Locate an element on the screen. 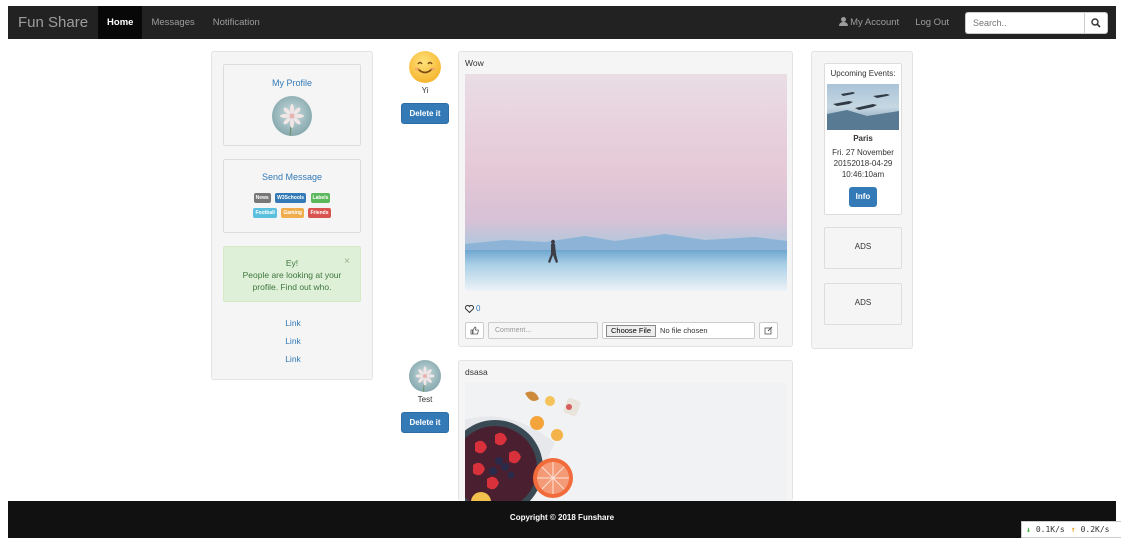  tag-labels: Labels is located at coordinates (320, 198).